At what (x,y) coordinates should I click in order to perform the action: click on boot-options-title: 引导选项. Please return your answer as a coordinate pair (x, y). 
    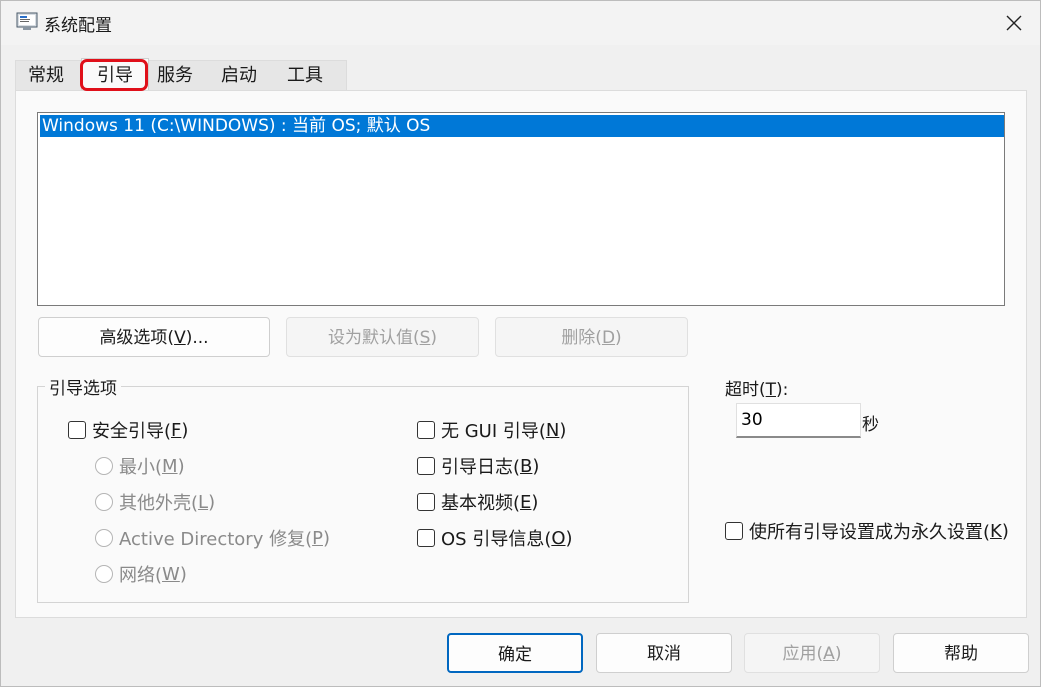
    Looking at the image, I should click on (83, 386).